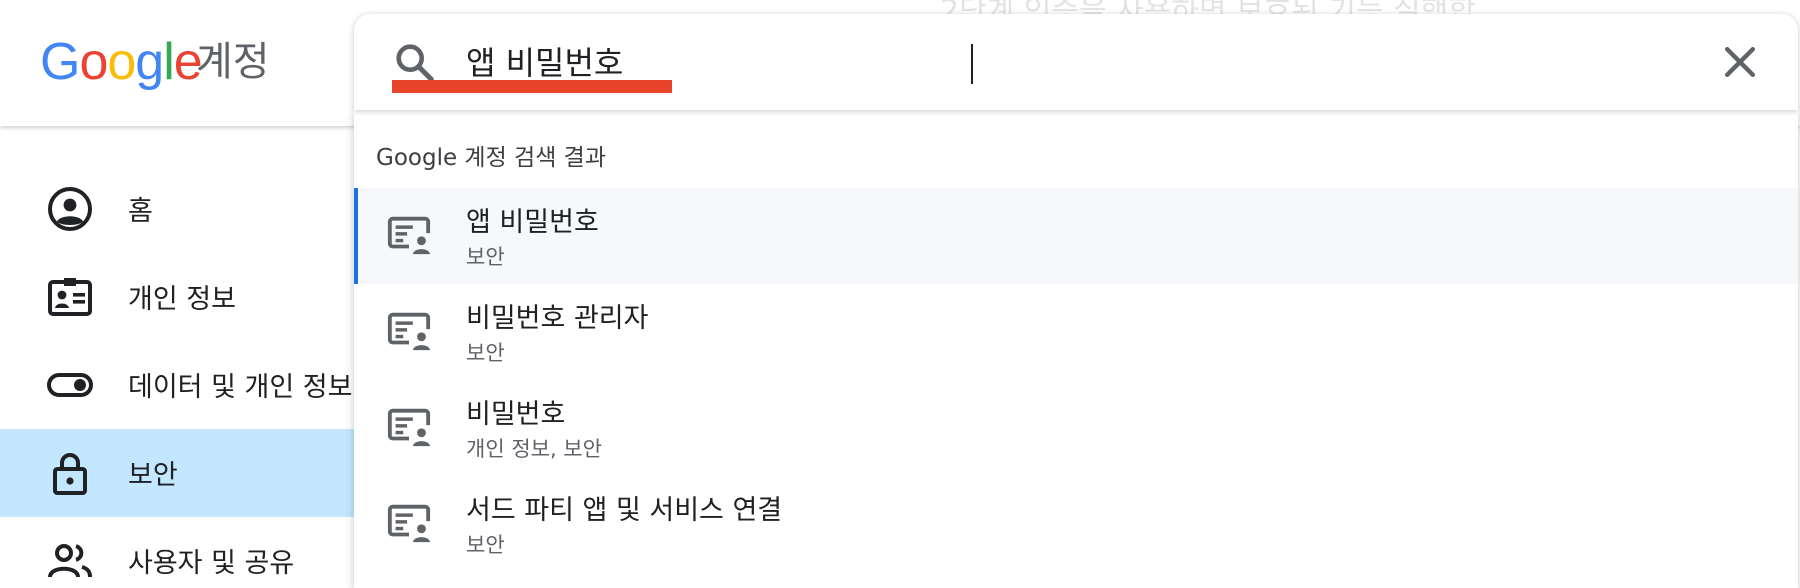  I want to click on highlight-underline, so click(532, 86).